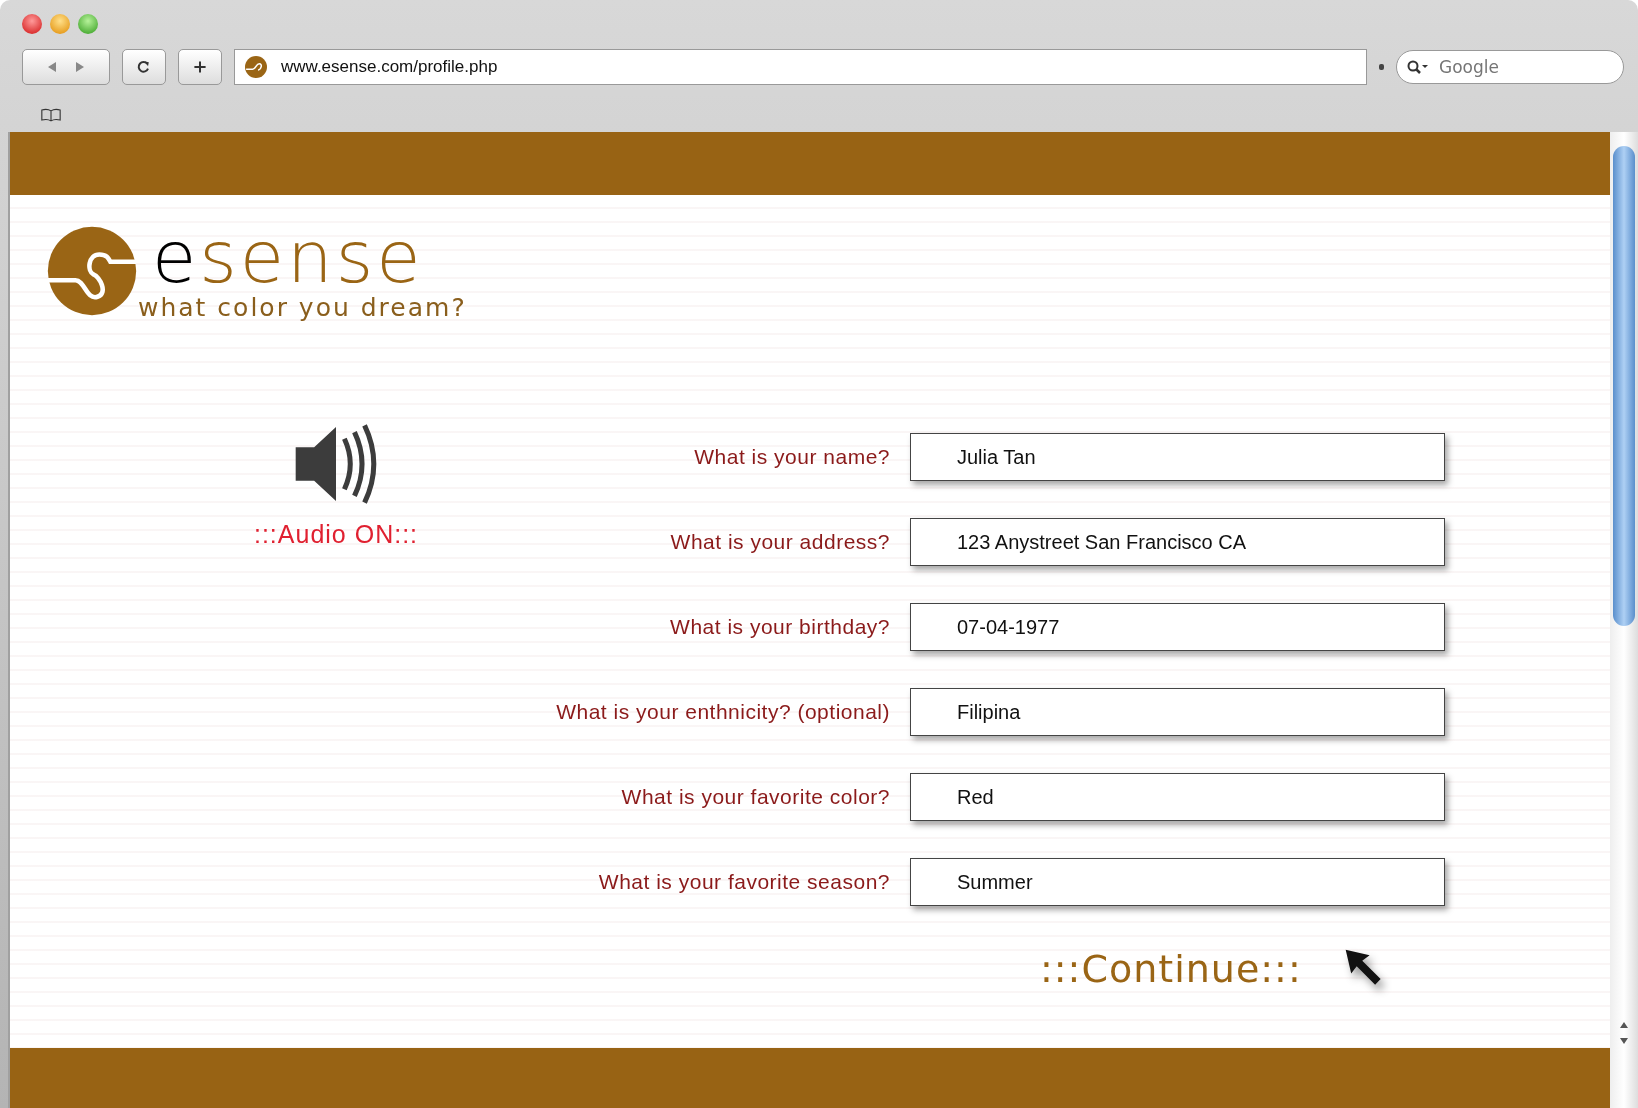  I want to click on logo-icon, so click(92, 271).